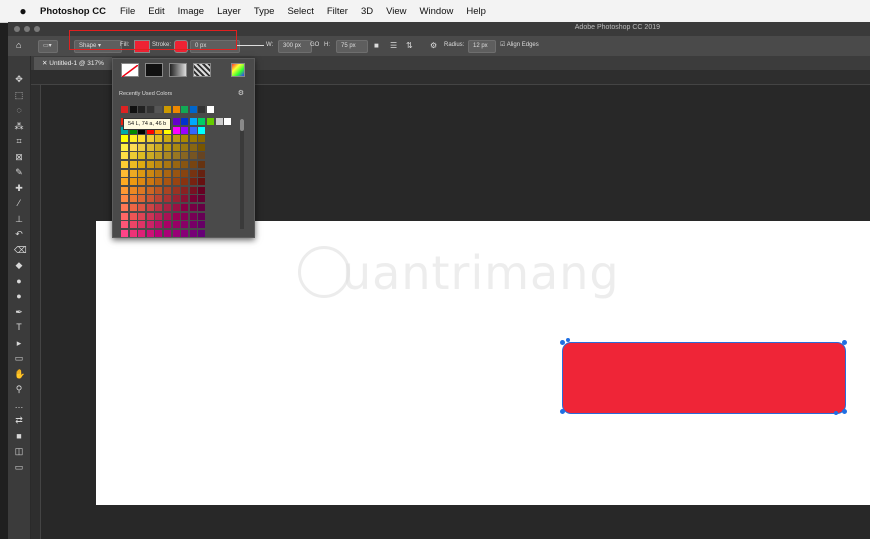 This screenshot has height=539, width=870. Describe the element at coordinates (19, 219) in the screenshot. I see `clone-stamp-icon: ⊥` at that location.